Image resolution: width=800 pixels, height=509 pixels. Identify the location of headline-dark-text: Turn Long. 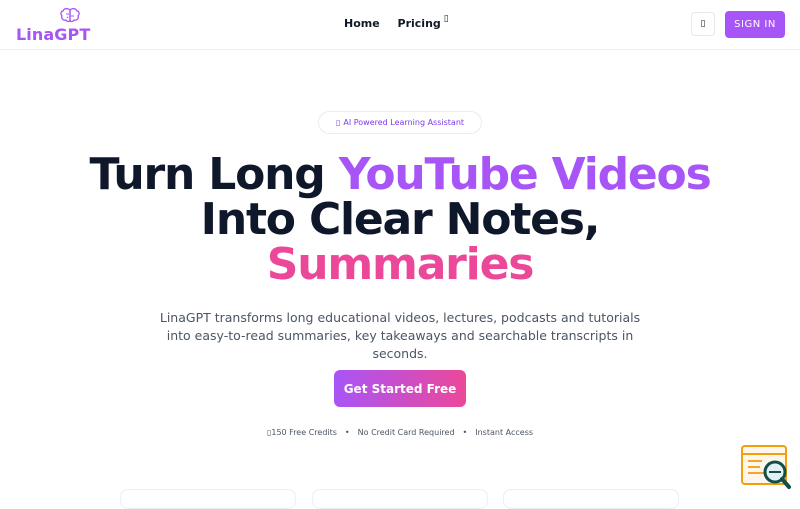
(214, 174).